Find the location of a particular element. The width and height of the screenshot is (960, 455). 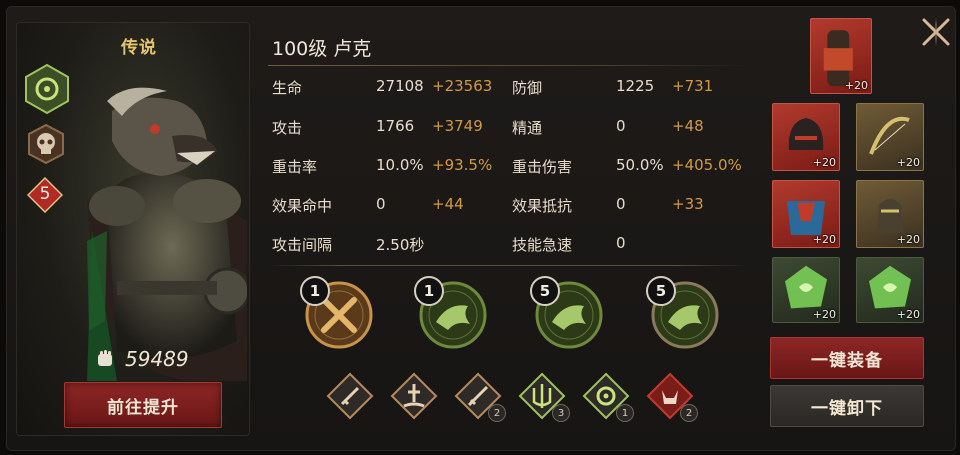

stat-label: 防御 is located at coordinates (527, 88).